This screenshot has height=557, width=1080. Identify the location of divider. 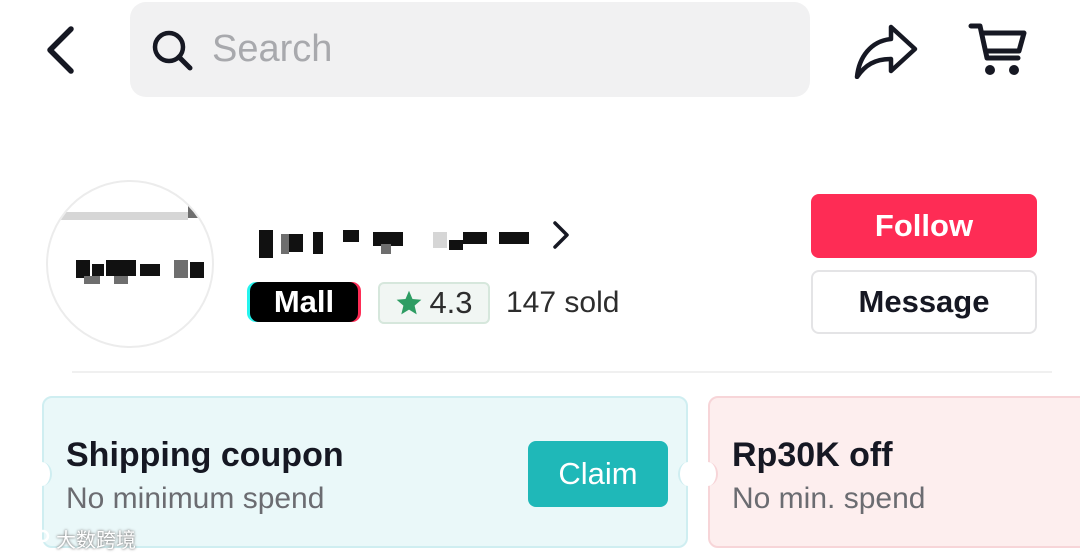
(562, 372).